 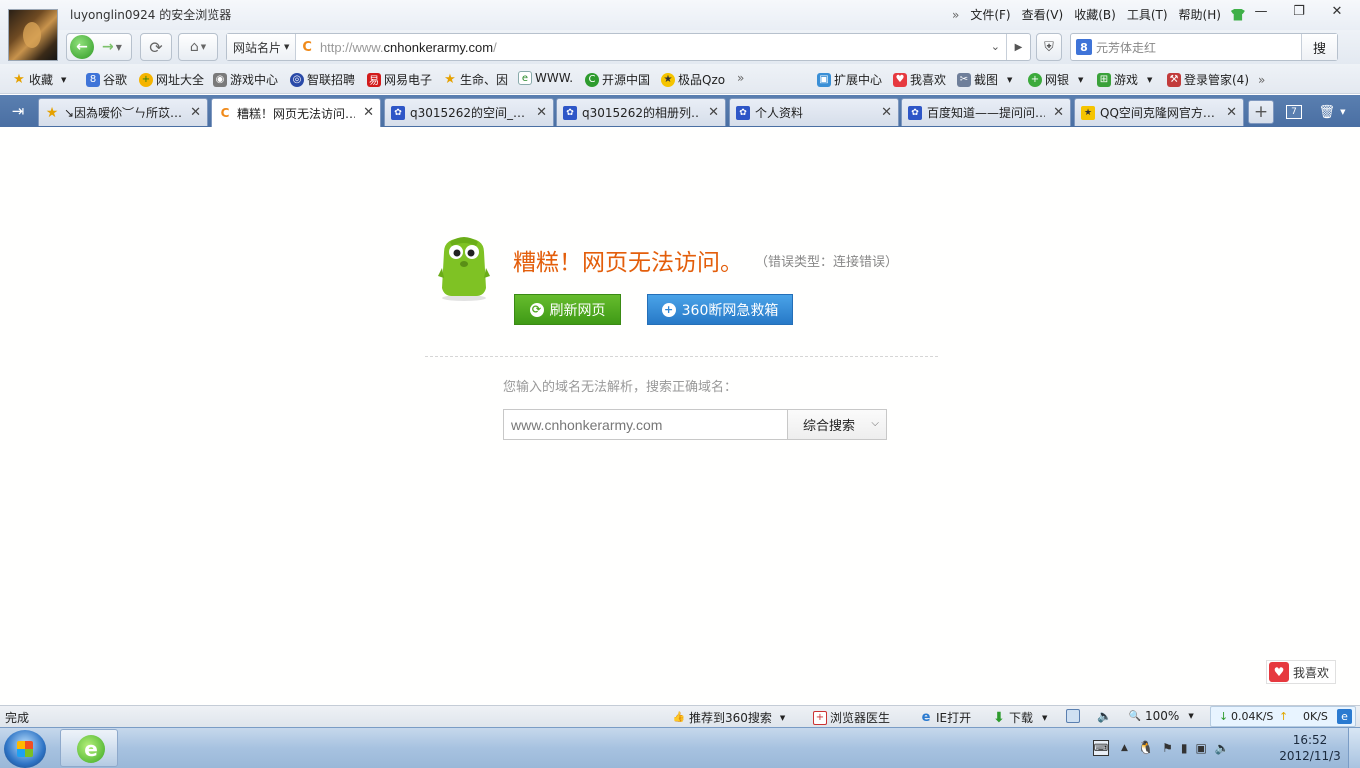 What do you see at coordinates (1018, 47) in the screenshot?
I see `go-button: ▶` at bounding box center [1018, 47].